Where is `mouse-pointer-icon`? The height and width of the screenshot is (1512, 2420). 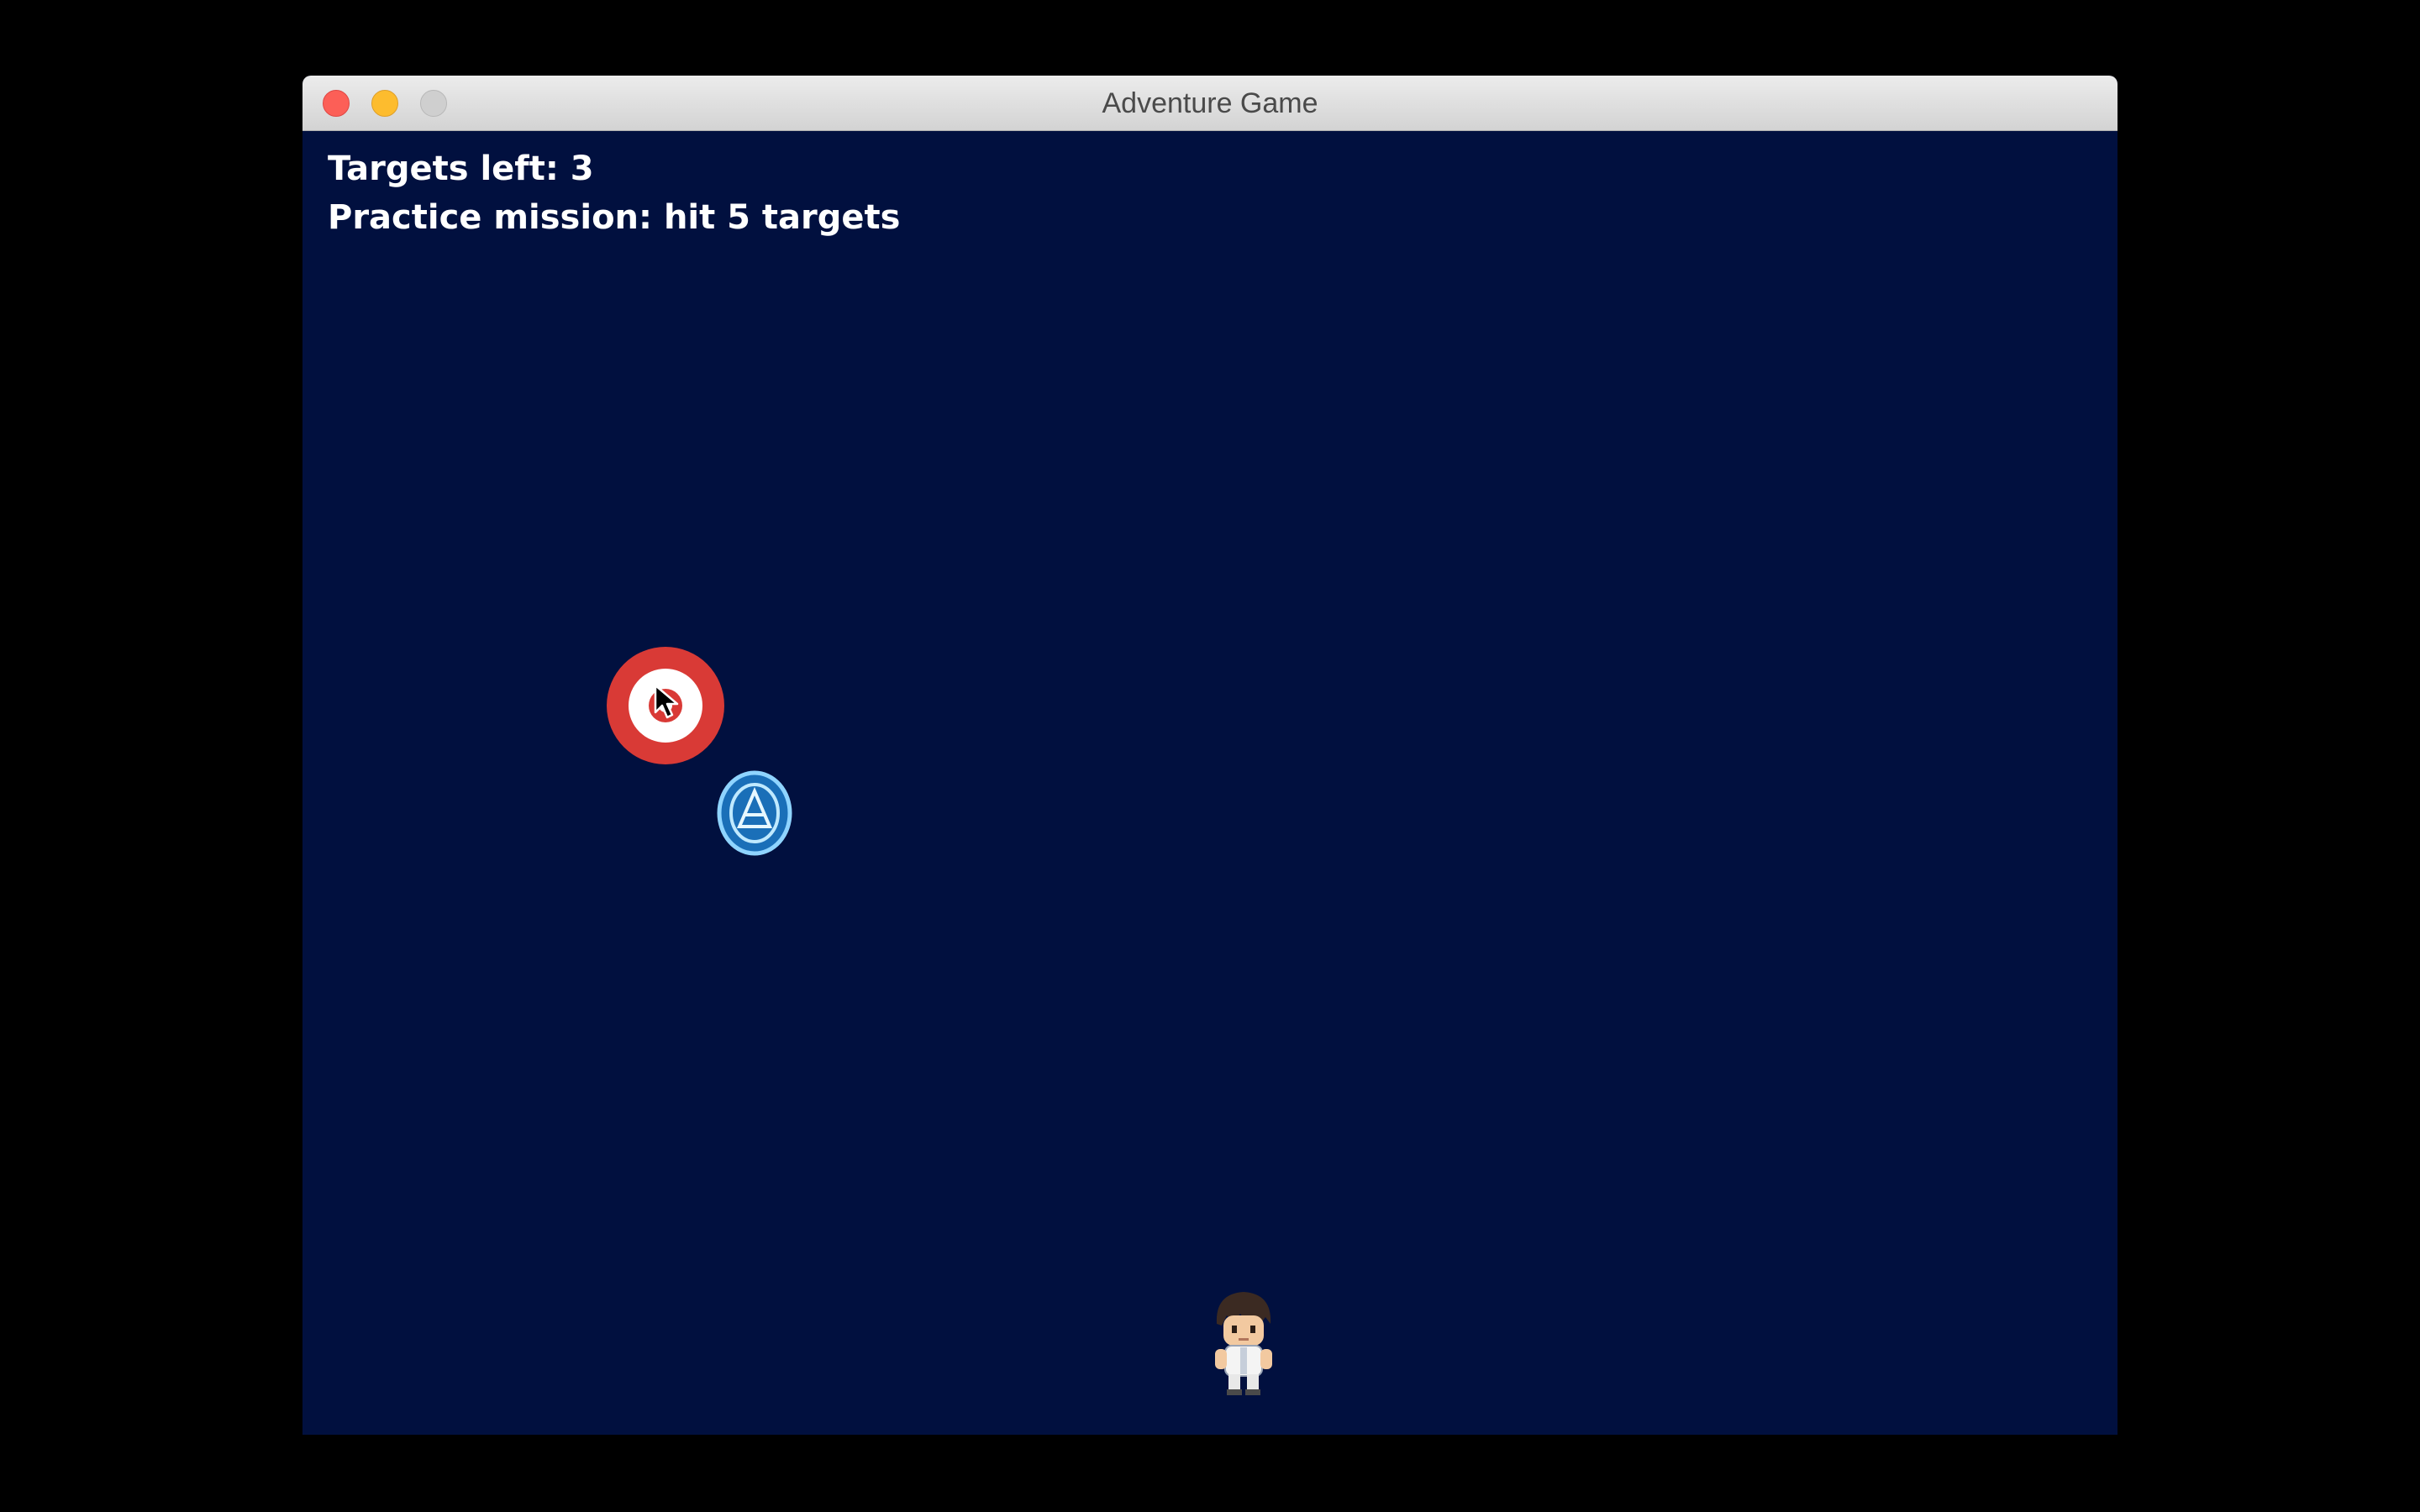 mouse-pointer-icon is located at coordinates (666, 701).